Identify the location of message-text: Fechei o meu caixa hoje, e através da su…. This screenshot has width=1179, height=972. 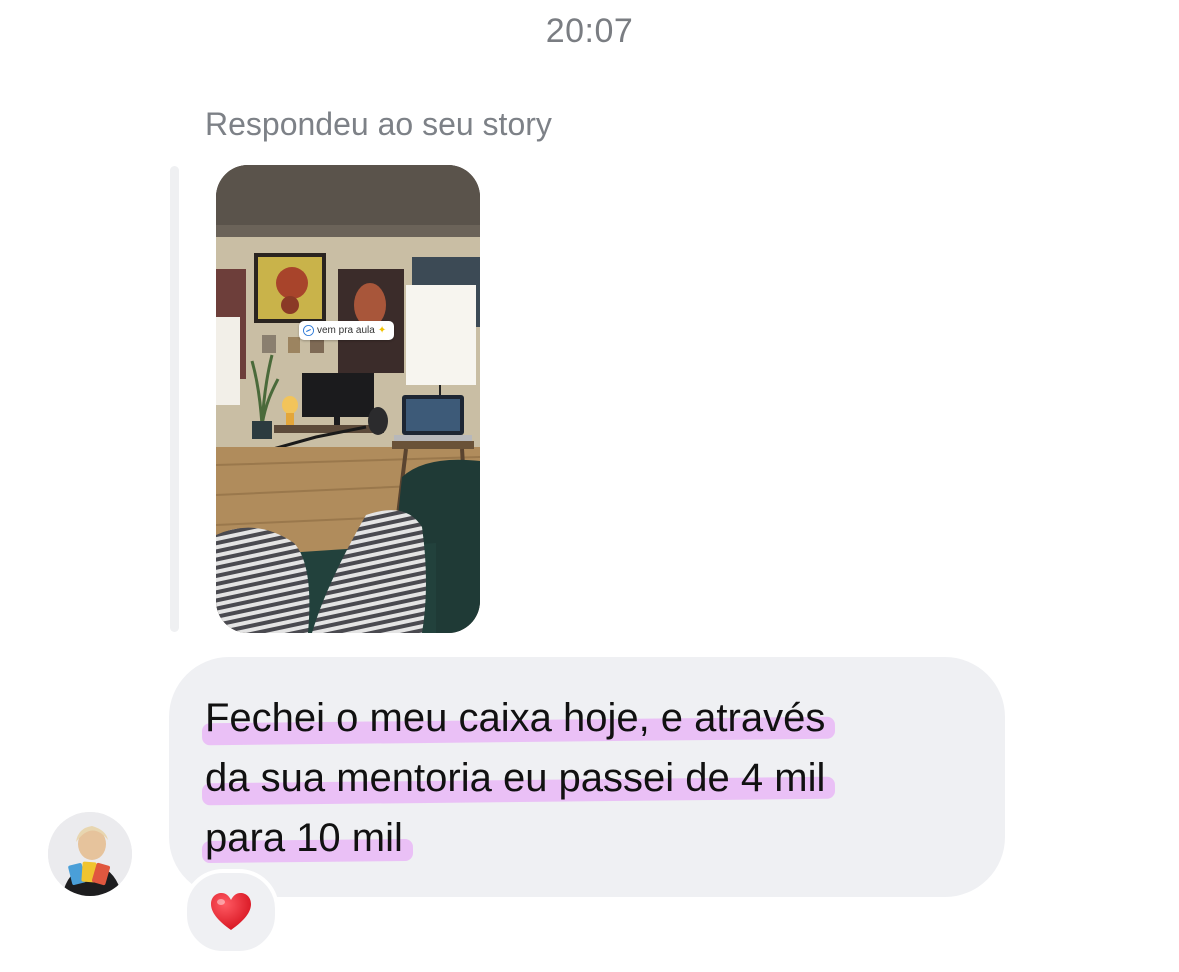
(600, 778).